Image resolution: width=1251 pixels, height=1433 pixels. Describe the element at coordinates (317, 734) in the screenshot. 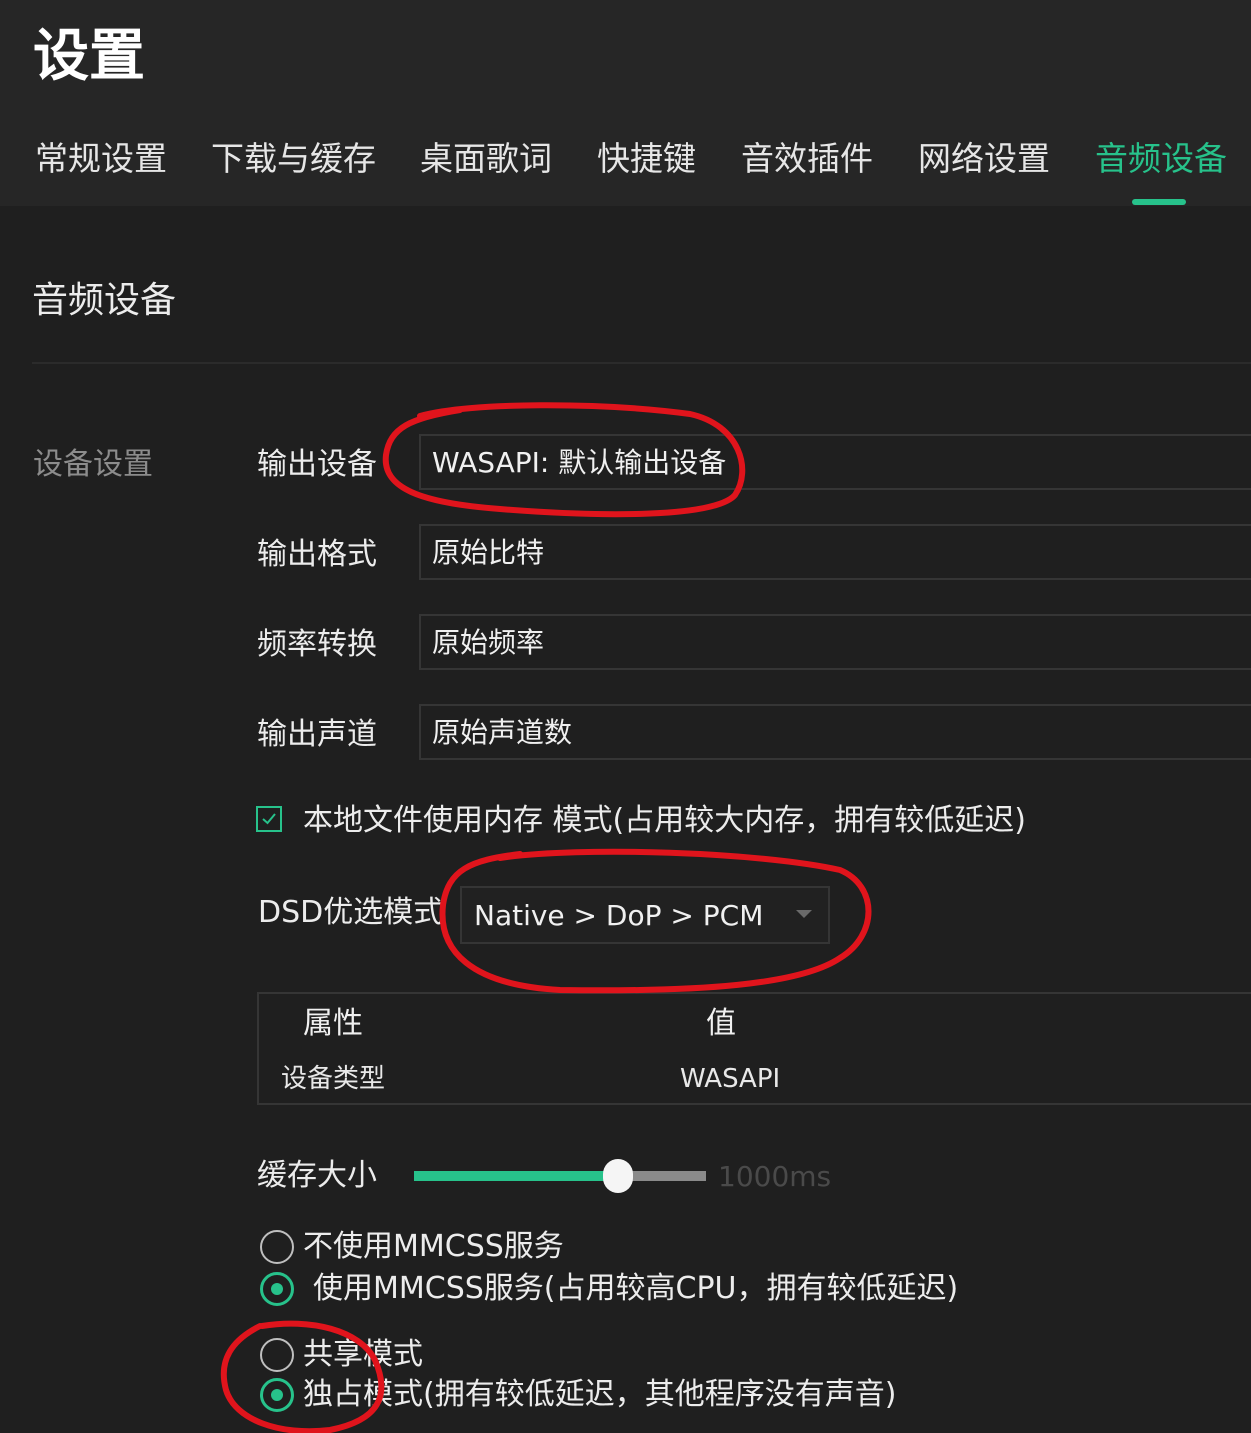

I see `output-channels-label: 输出声道` at that location.